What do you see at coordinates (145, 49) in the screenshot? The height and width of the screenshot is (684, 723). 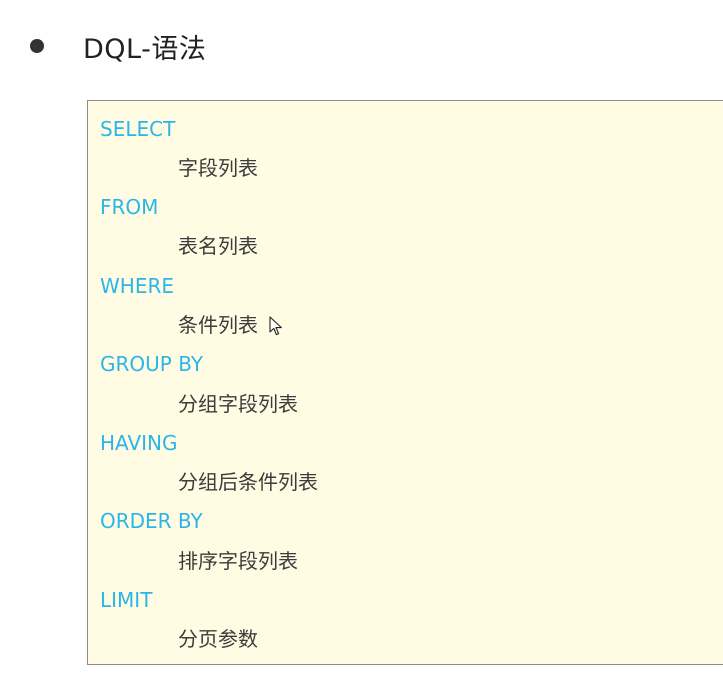 I see `section-title: DQL-语法` at bounding box center [145, 49].